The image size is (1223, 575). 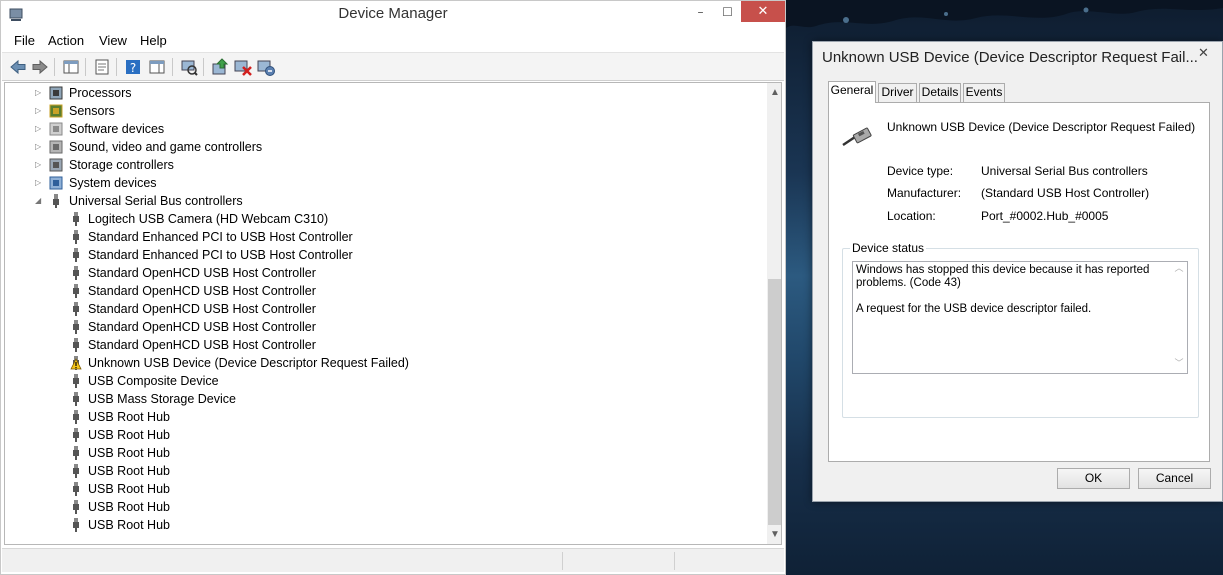 What do you see at coordinates (852, 92) in the screenshot?
I see `tab-general: General` at bounding box center [852, 92].